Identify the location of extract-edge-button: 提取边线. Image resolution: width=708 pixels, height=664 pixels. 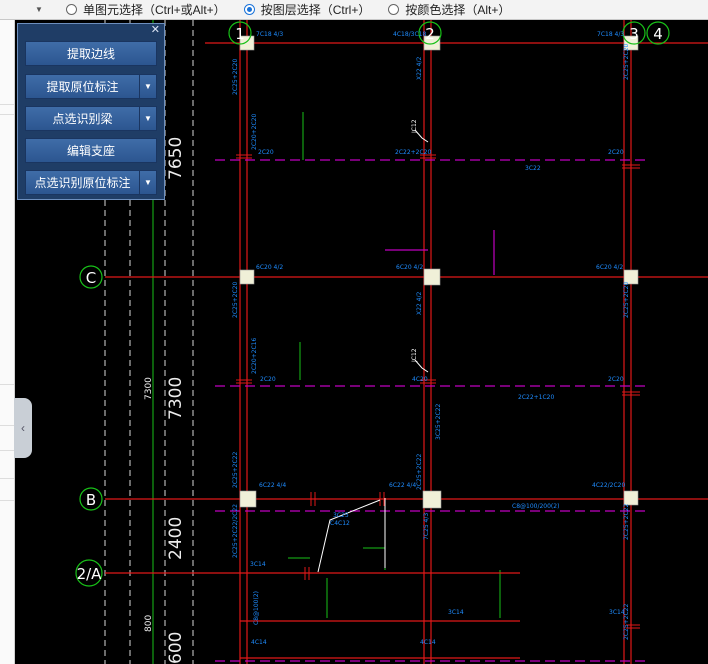
(91, 53).